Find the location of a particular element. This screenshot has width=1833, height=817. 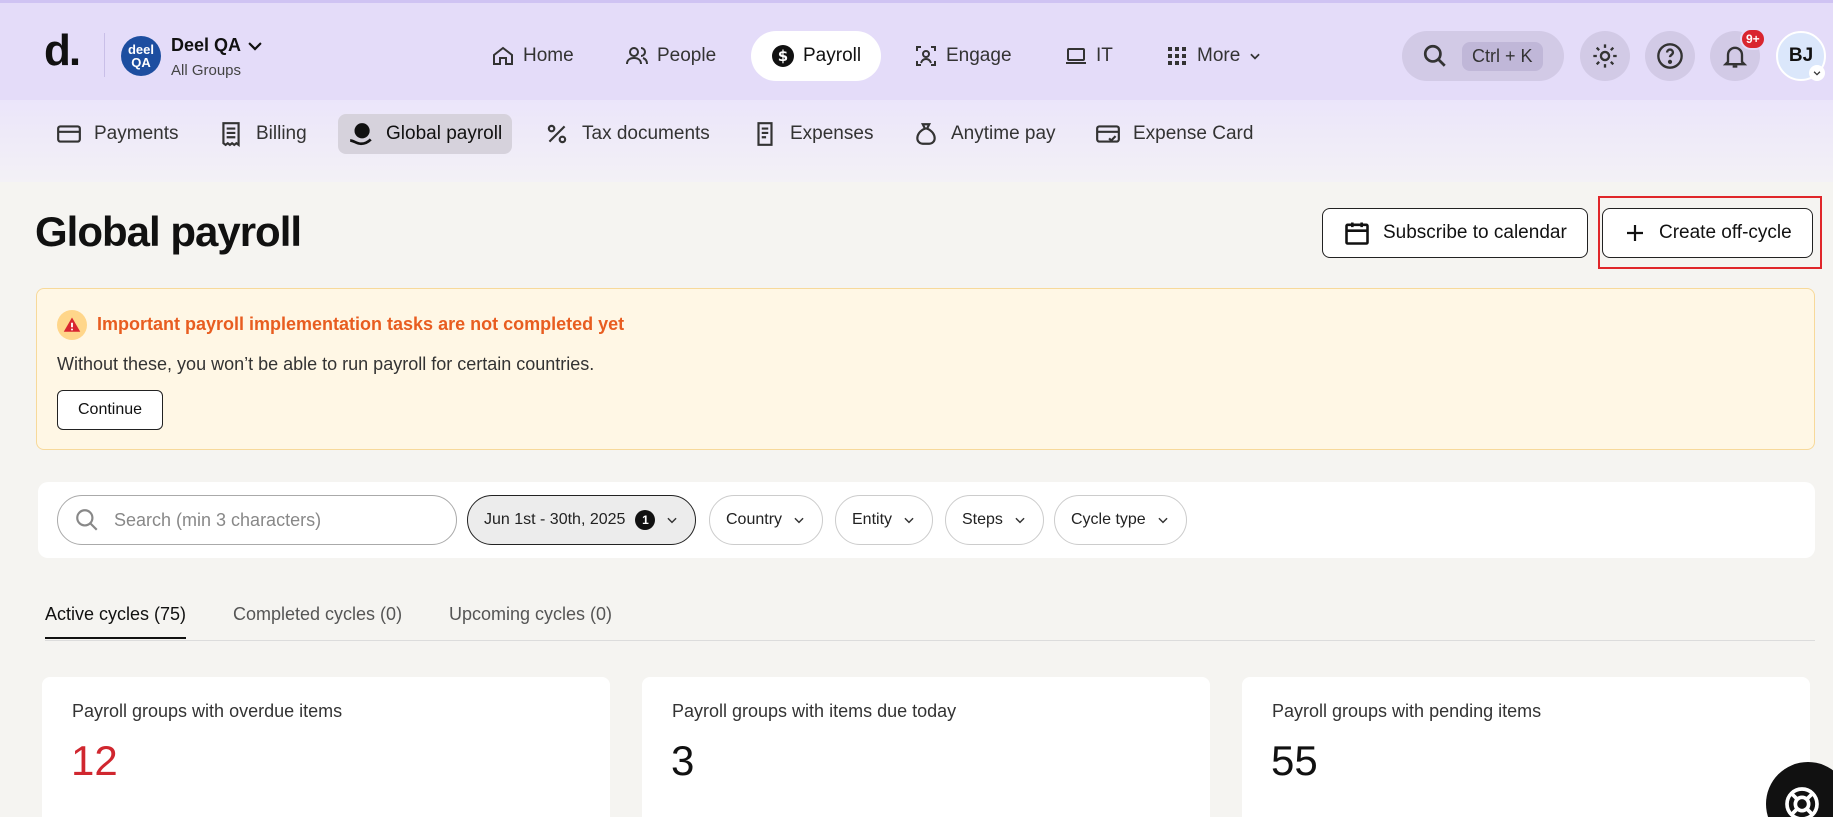

subnav-label: Billing is located at coordinates (281, 133).